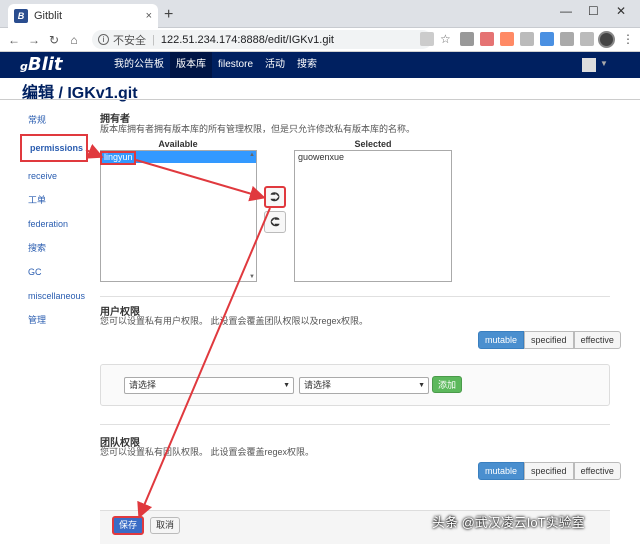 This screenshot has width=640, height=544. I want to click on save-button: 保存, so click(128, 525).